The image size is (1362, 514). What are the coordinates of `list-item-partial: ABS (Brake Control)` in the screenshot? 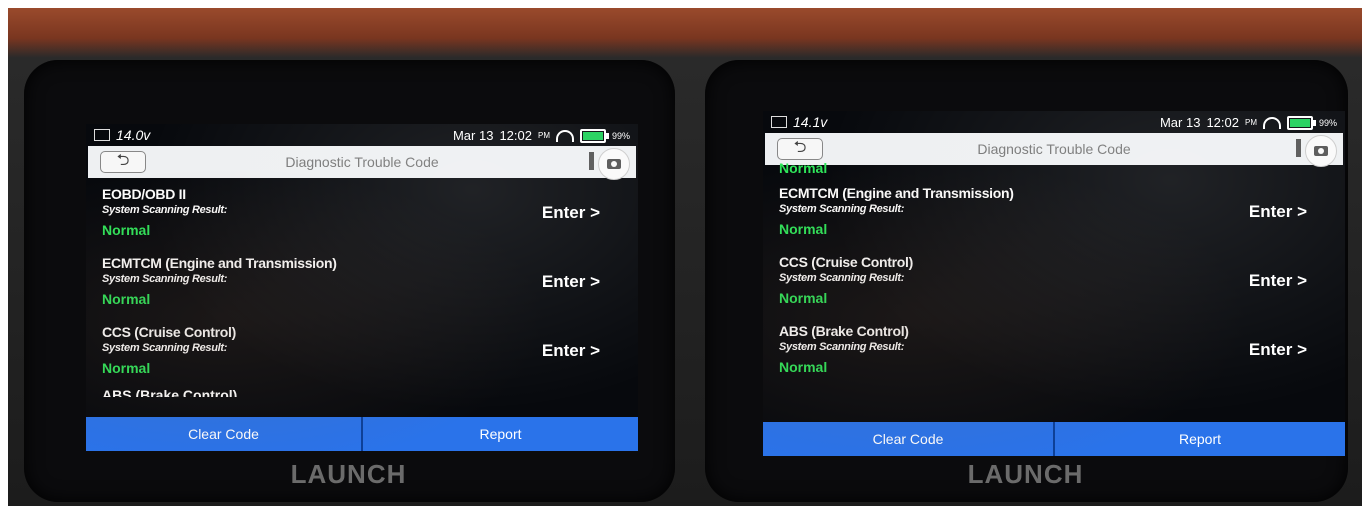 It's located at (362, 391).